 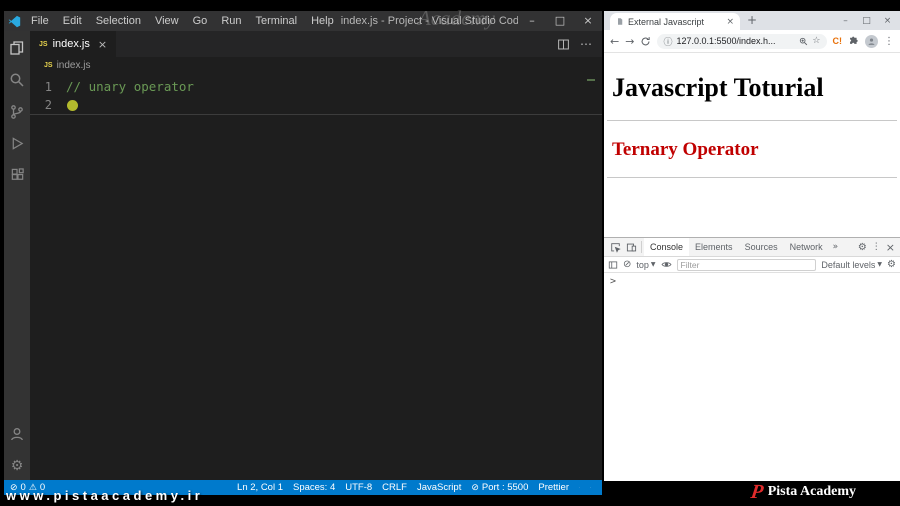 What do you see at coordinates (17, 143) in the screenshot?
I see `run-debug-icon` at bounding box center [17, 143].